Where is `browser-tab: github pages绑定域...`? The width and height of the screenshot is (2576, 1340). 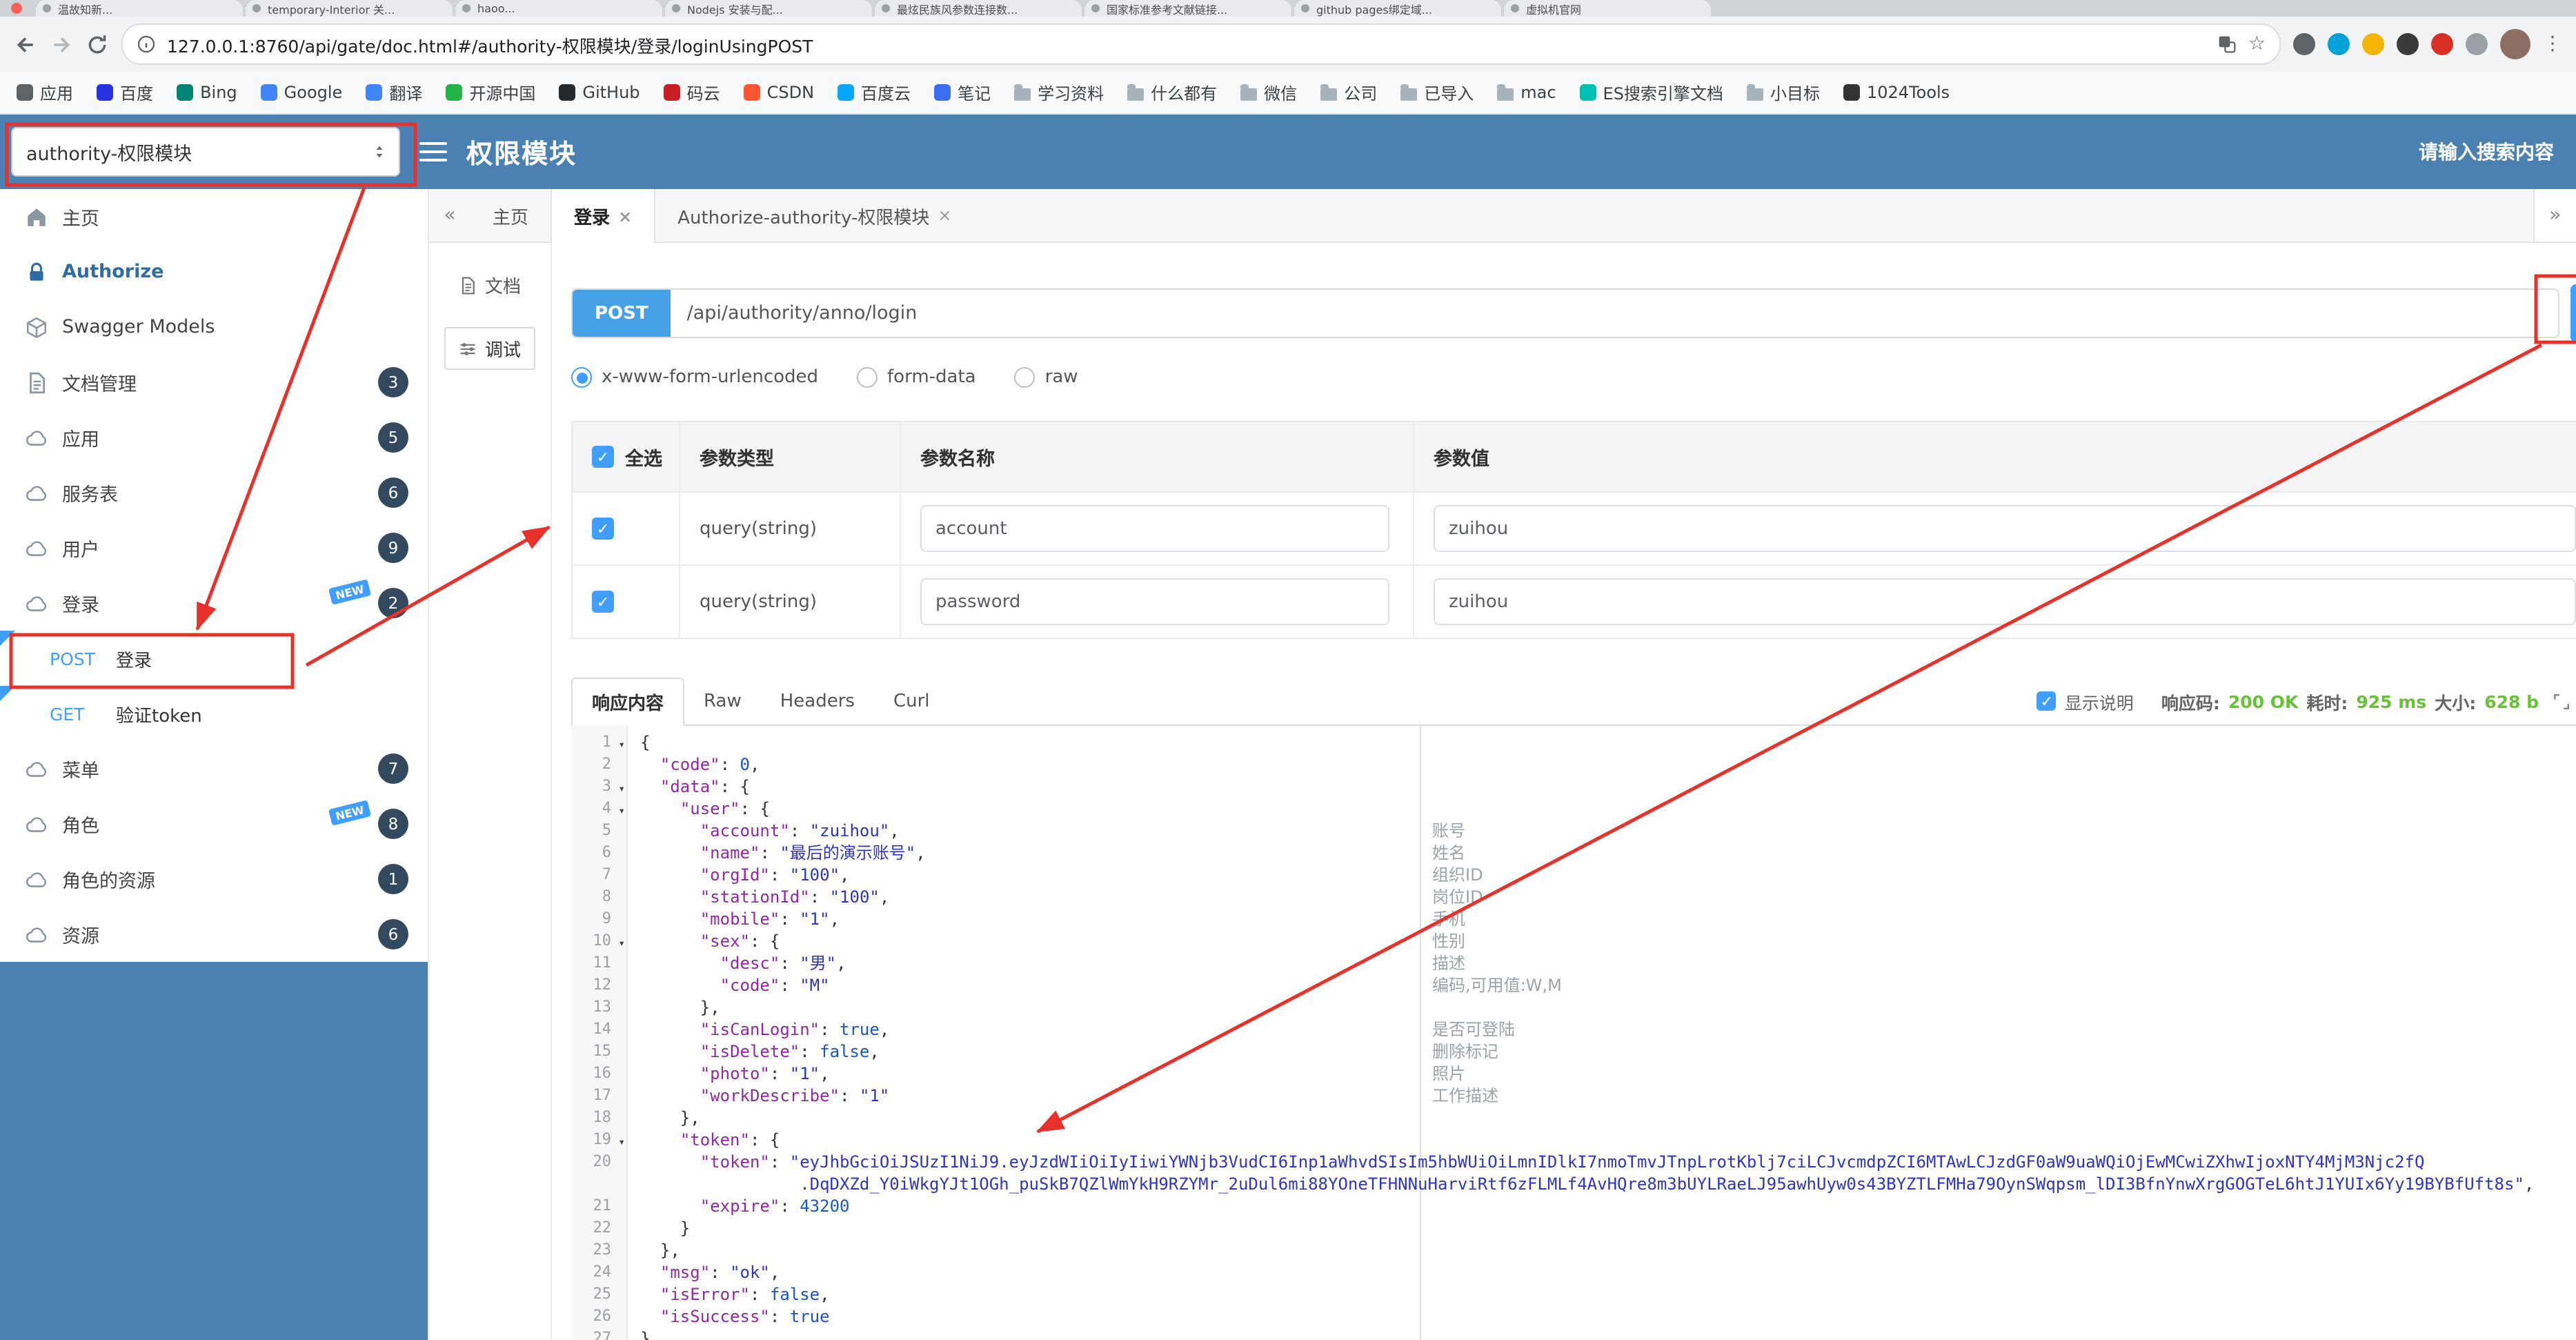 browser-tab: github pages绑定域... is located at coordinates (1397, 8).